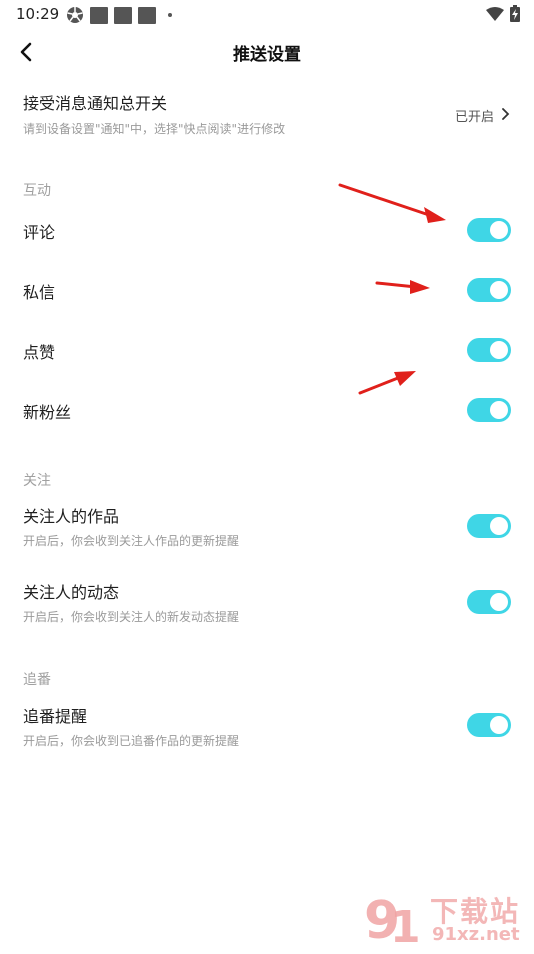 This screenshot has width=534, height=954. I want to click on svg-text: 1, so click(405, 926).